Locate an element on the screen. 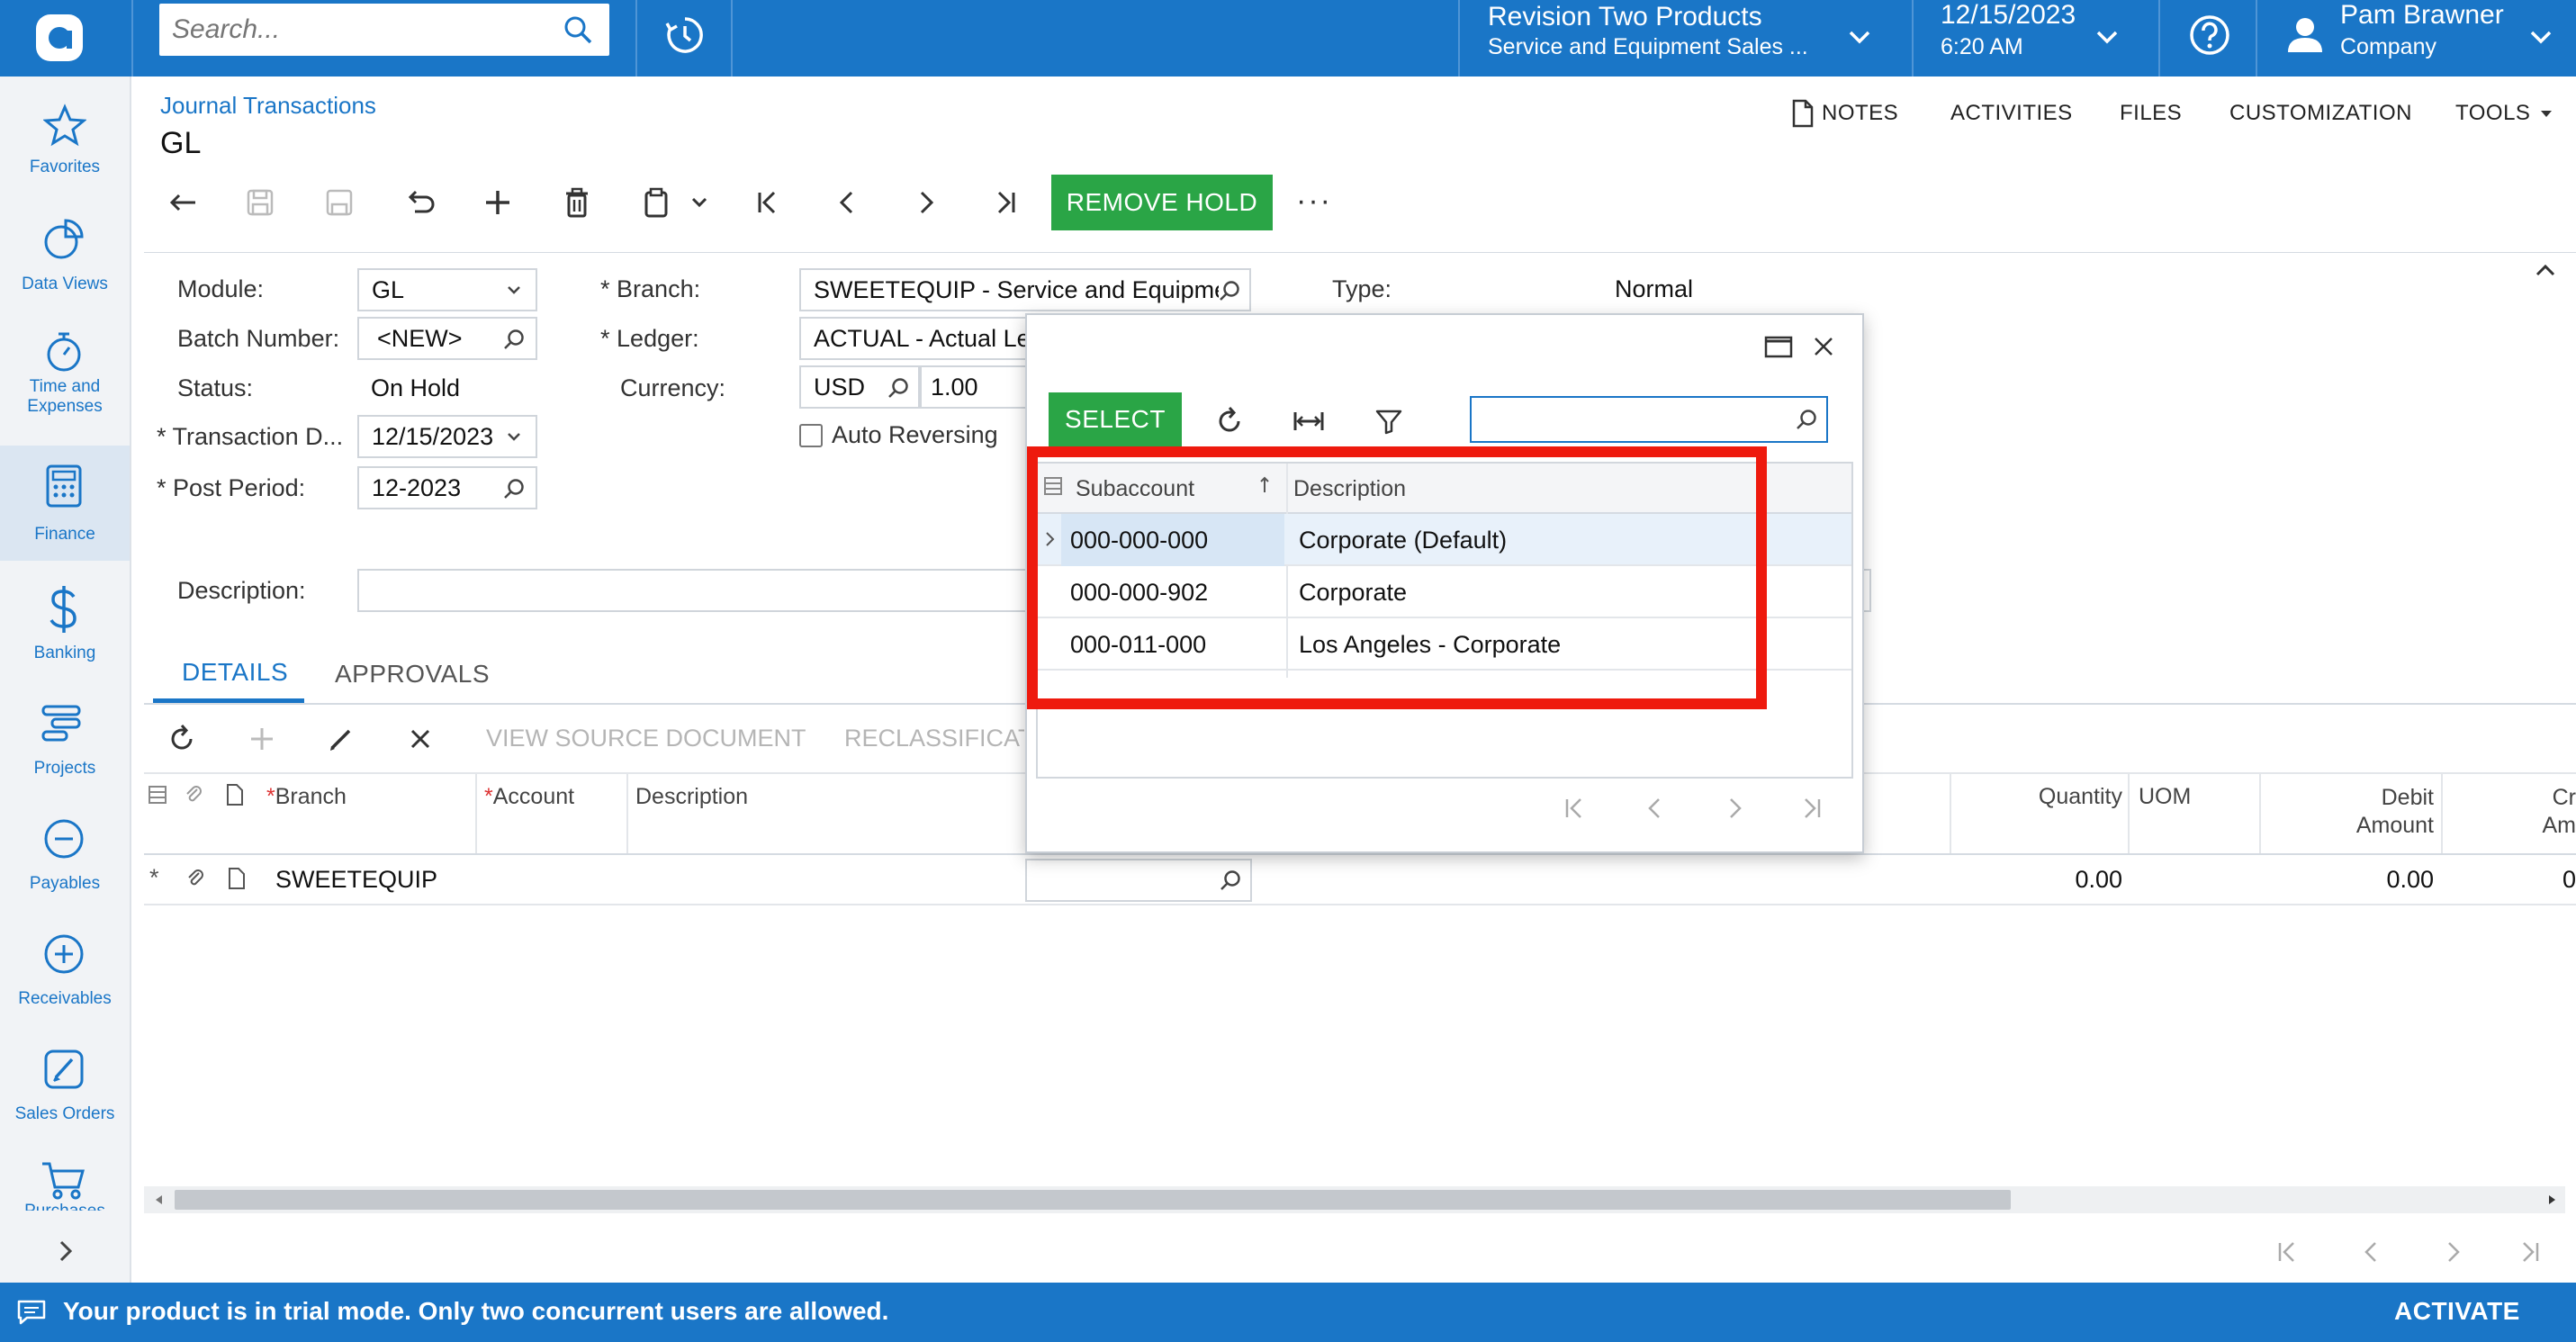 The image size is (2576, 1342). row-quantity-value: 0.00 is located at coordinates (2051, 880).